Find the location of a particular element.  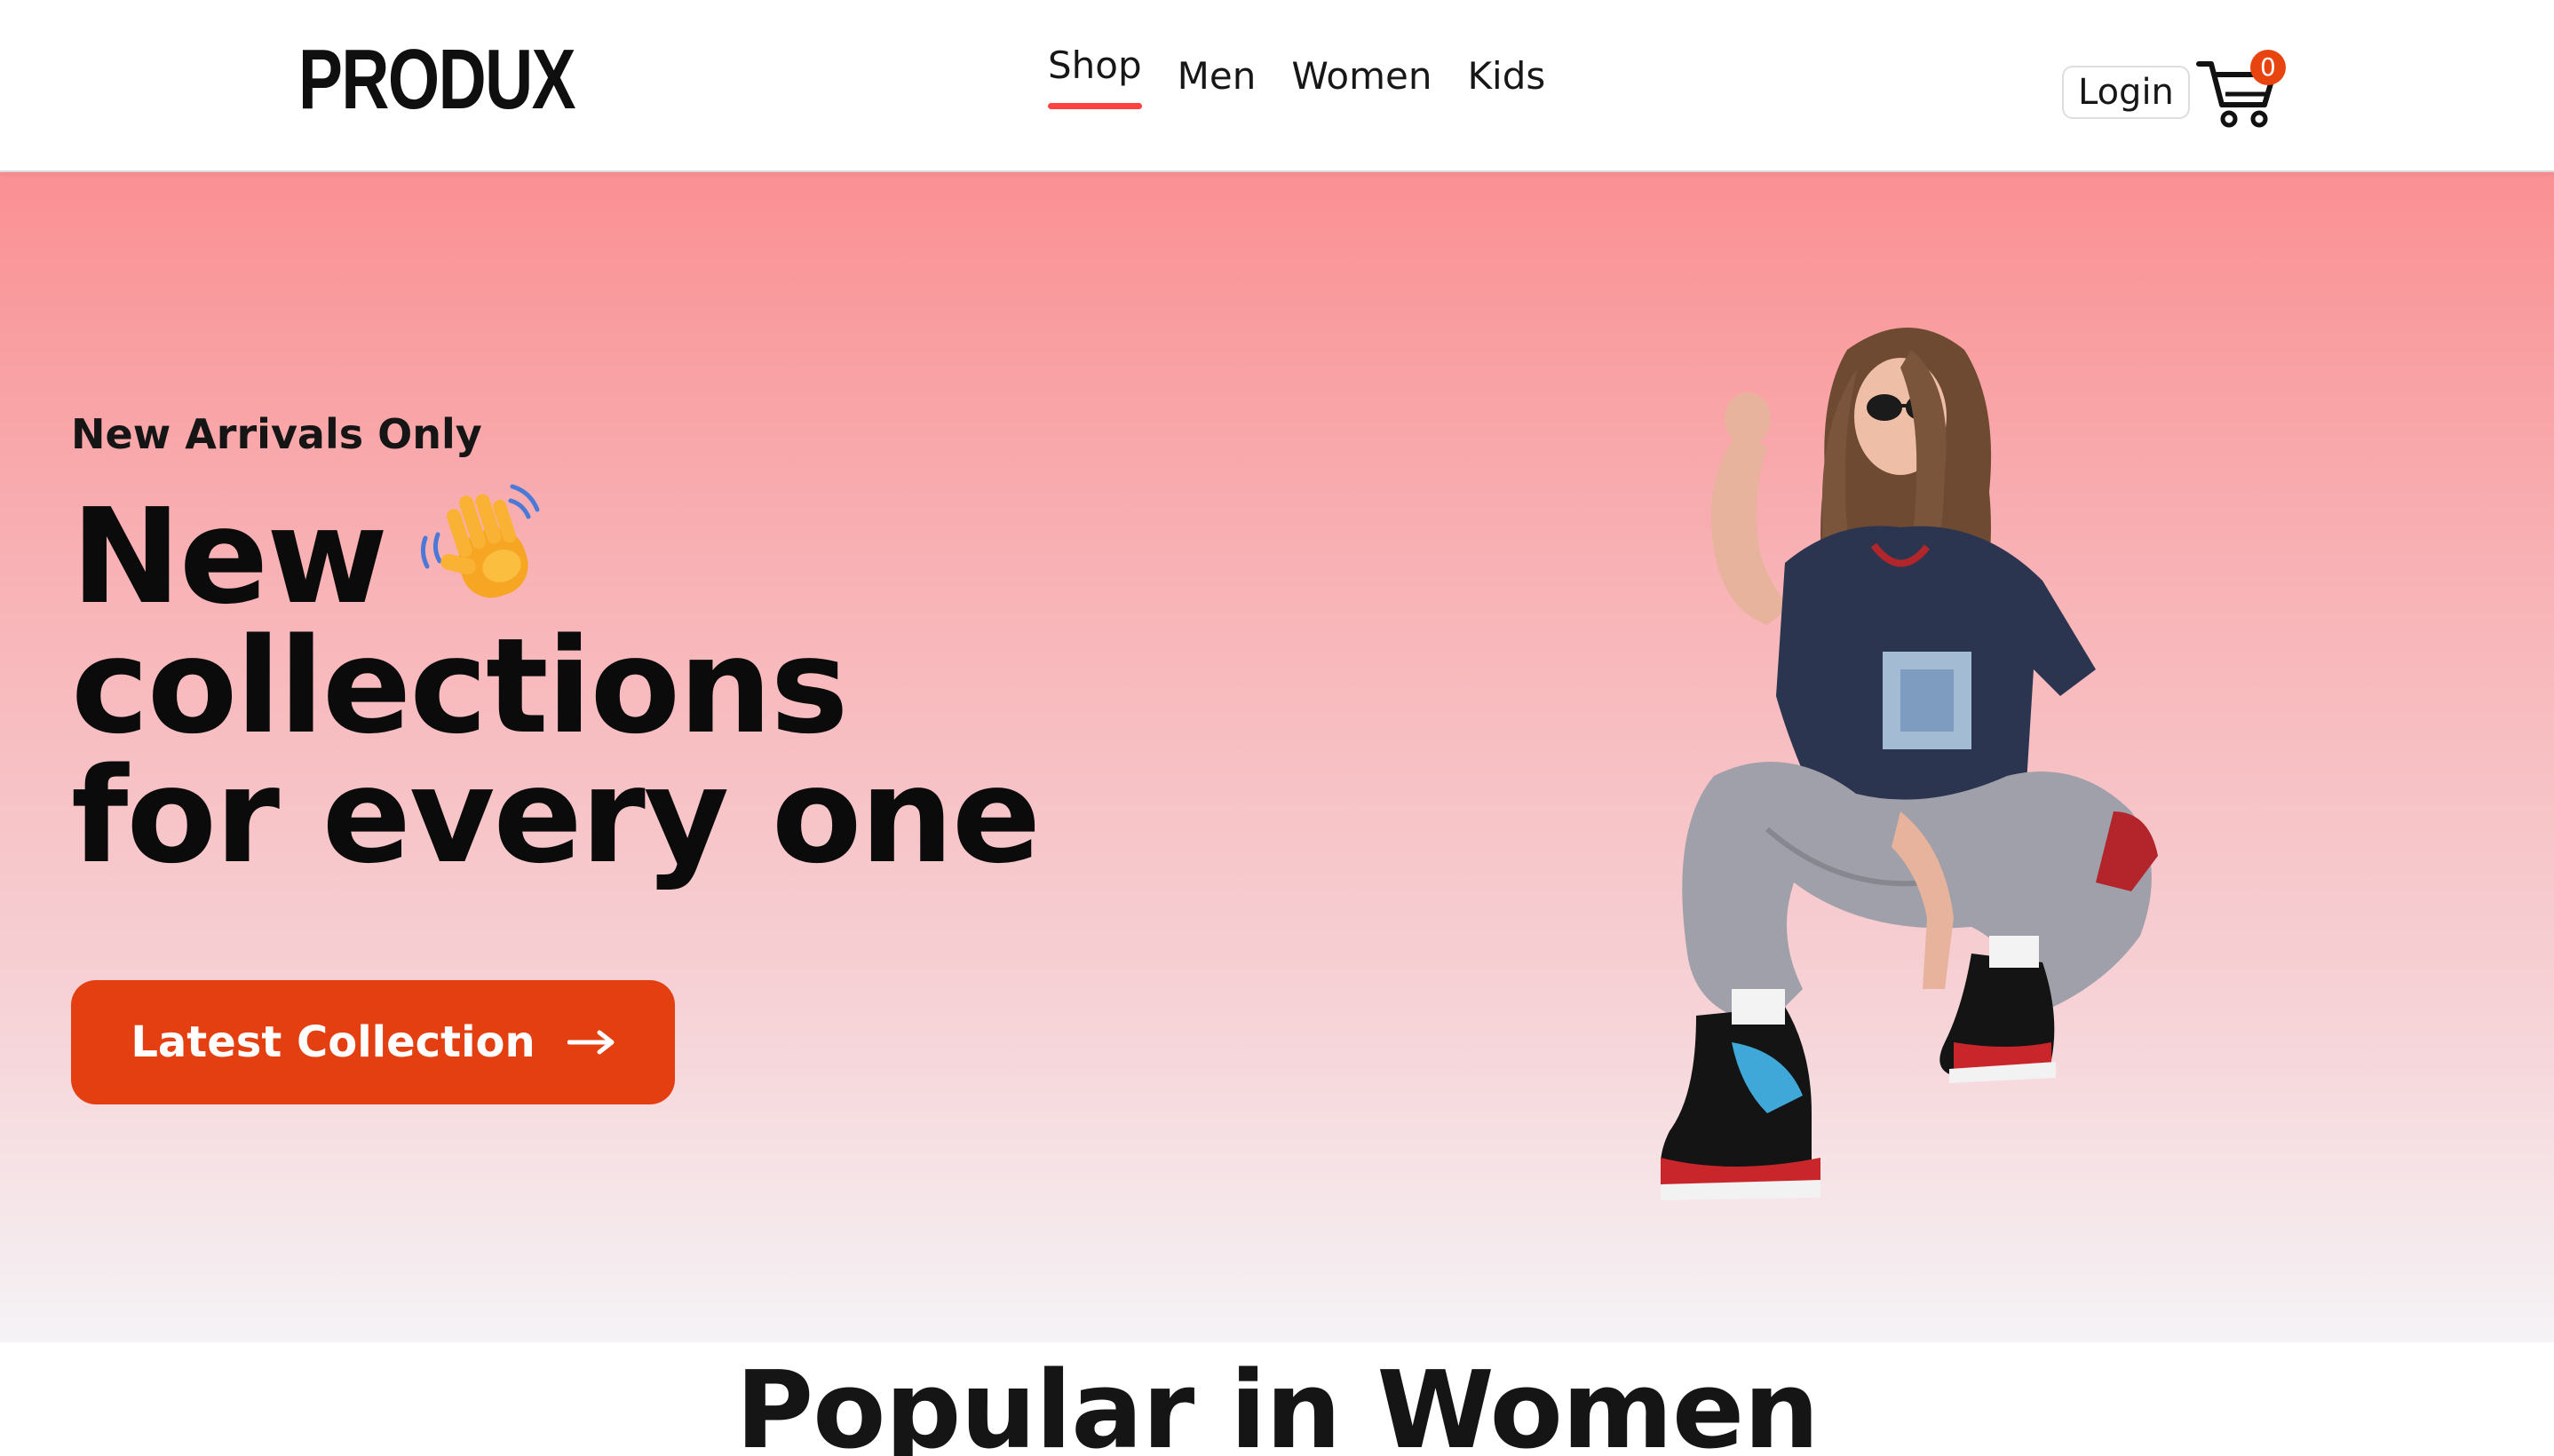

nav-item-label: Men is located at coordinates (1217, 76).